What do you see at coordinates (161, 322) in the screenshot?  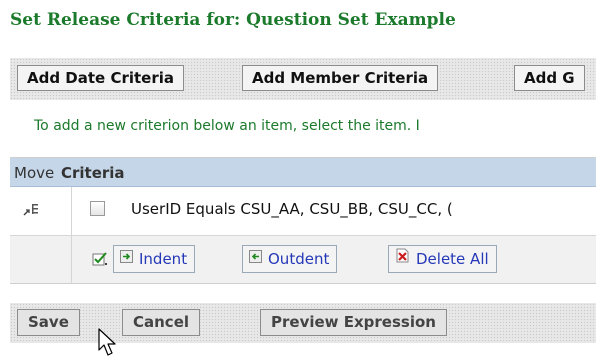 I see `cancel-button: Cancel` at bounding box center [161, 322].